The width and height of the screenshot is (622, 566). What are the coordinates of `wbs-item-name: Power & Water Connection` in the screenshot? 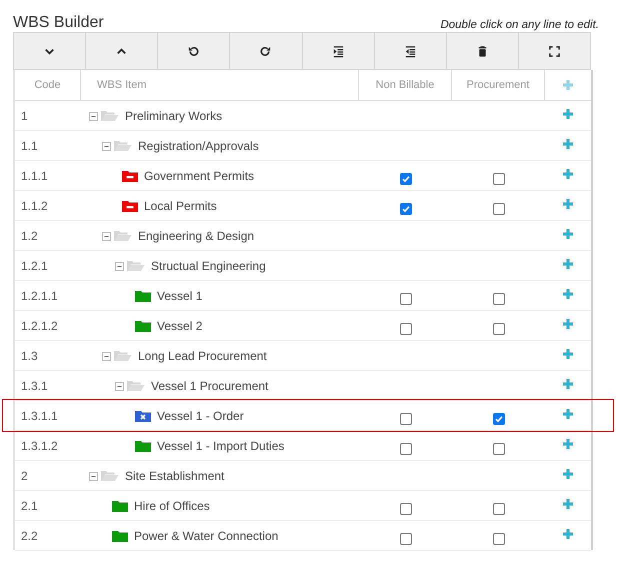 It's located at (206, 535).